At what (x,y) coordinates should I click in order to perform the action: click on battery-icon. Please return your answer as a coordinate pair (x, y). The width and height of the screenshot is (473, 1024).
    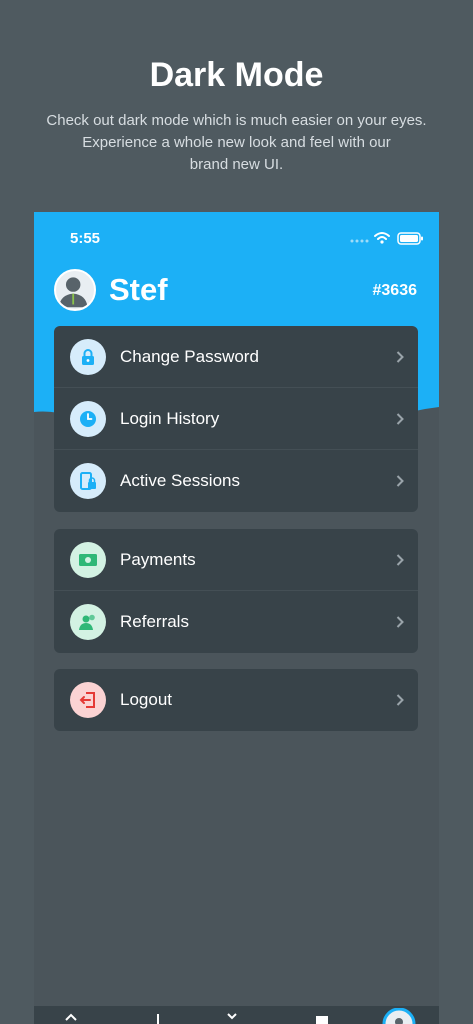
    Looking at the image, I should click on (410, 238).